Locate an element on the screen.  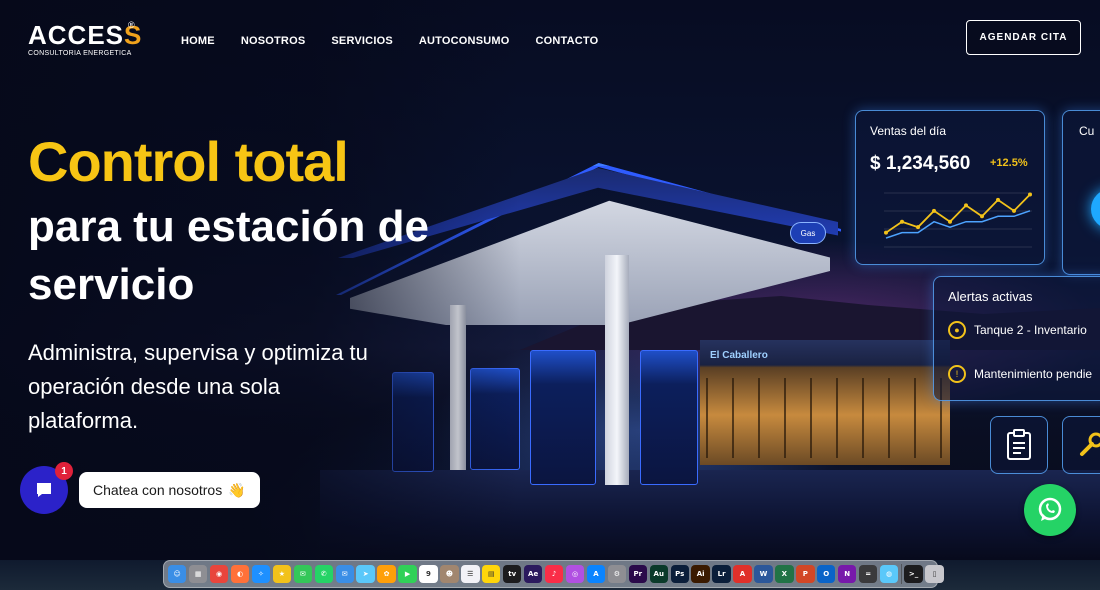
dock-whatsapp-icon: ✆ is located at coordinates (323, 574).